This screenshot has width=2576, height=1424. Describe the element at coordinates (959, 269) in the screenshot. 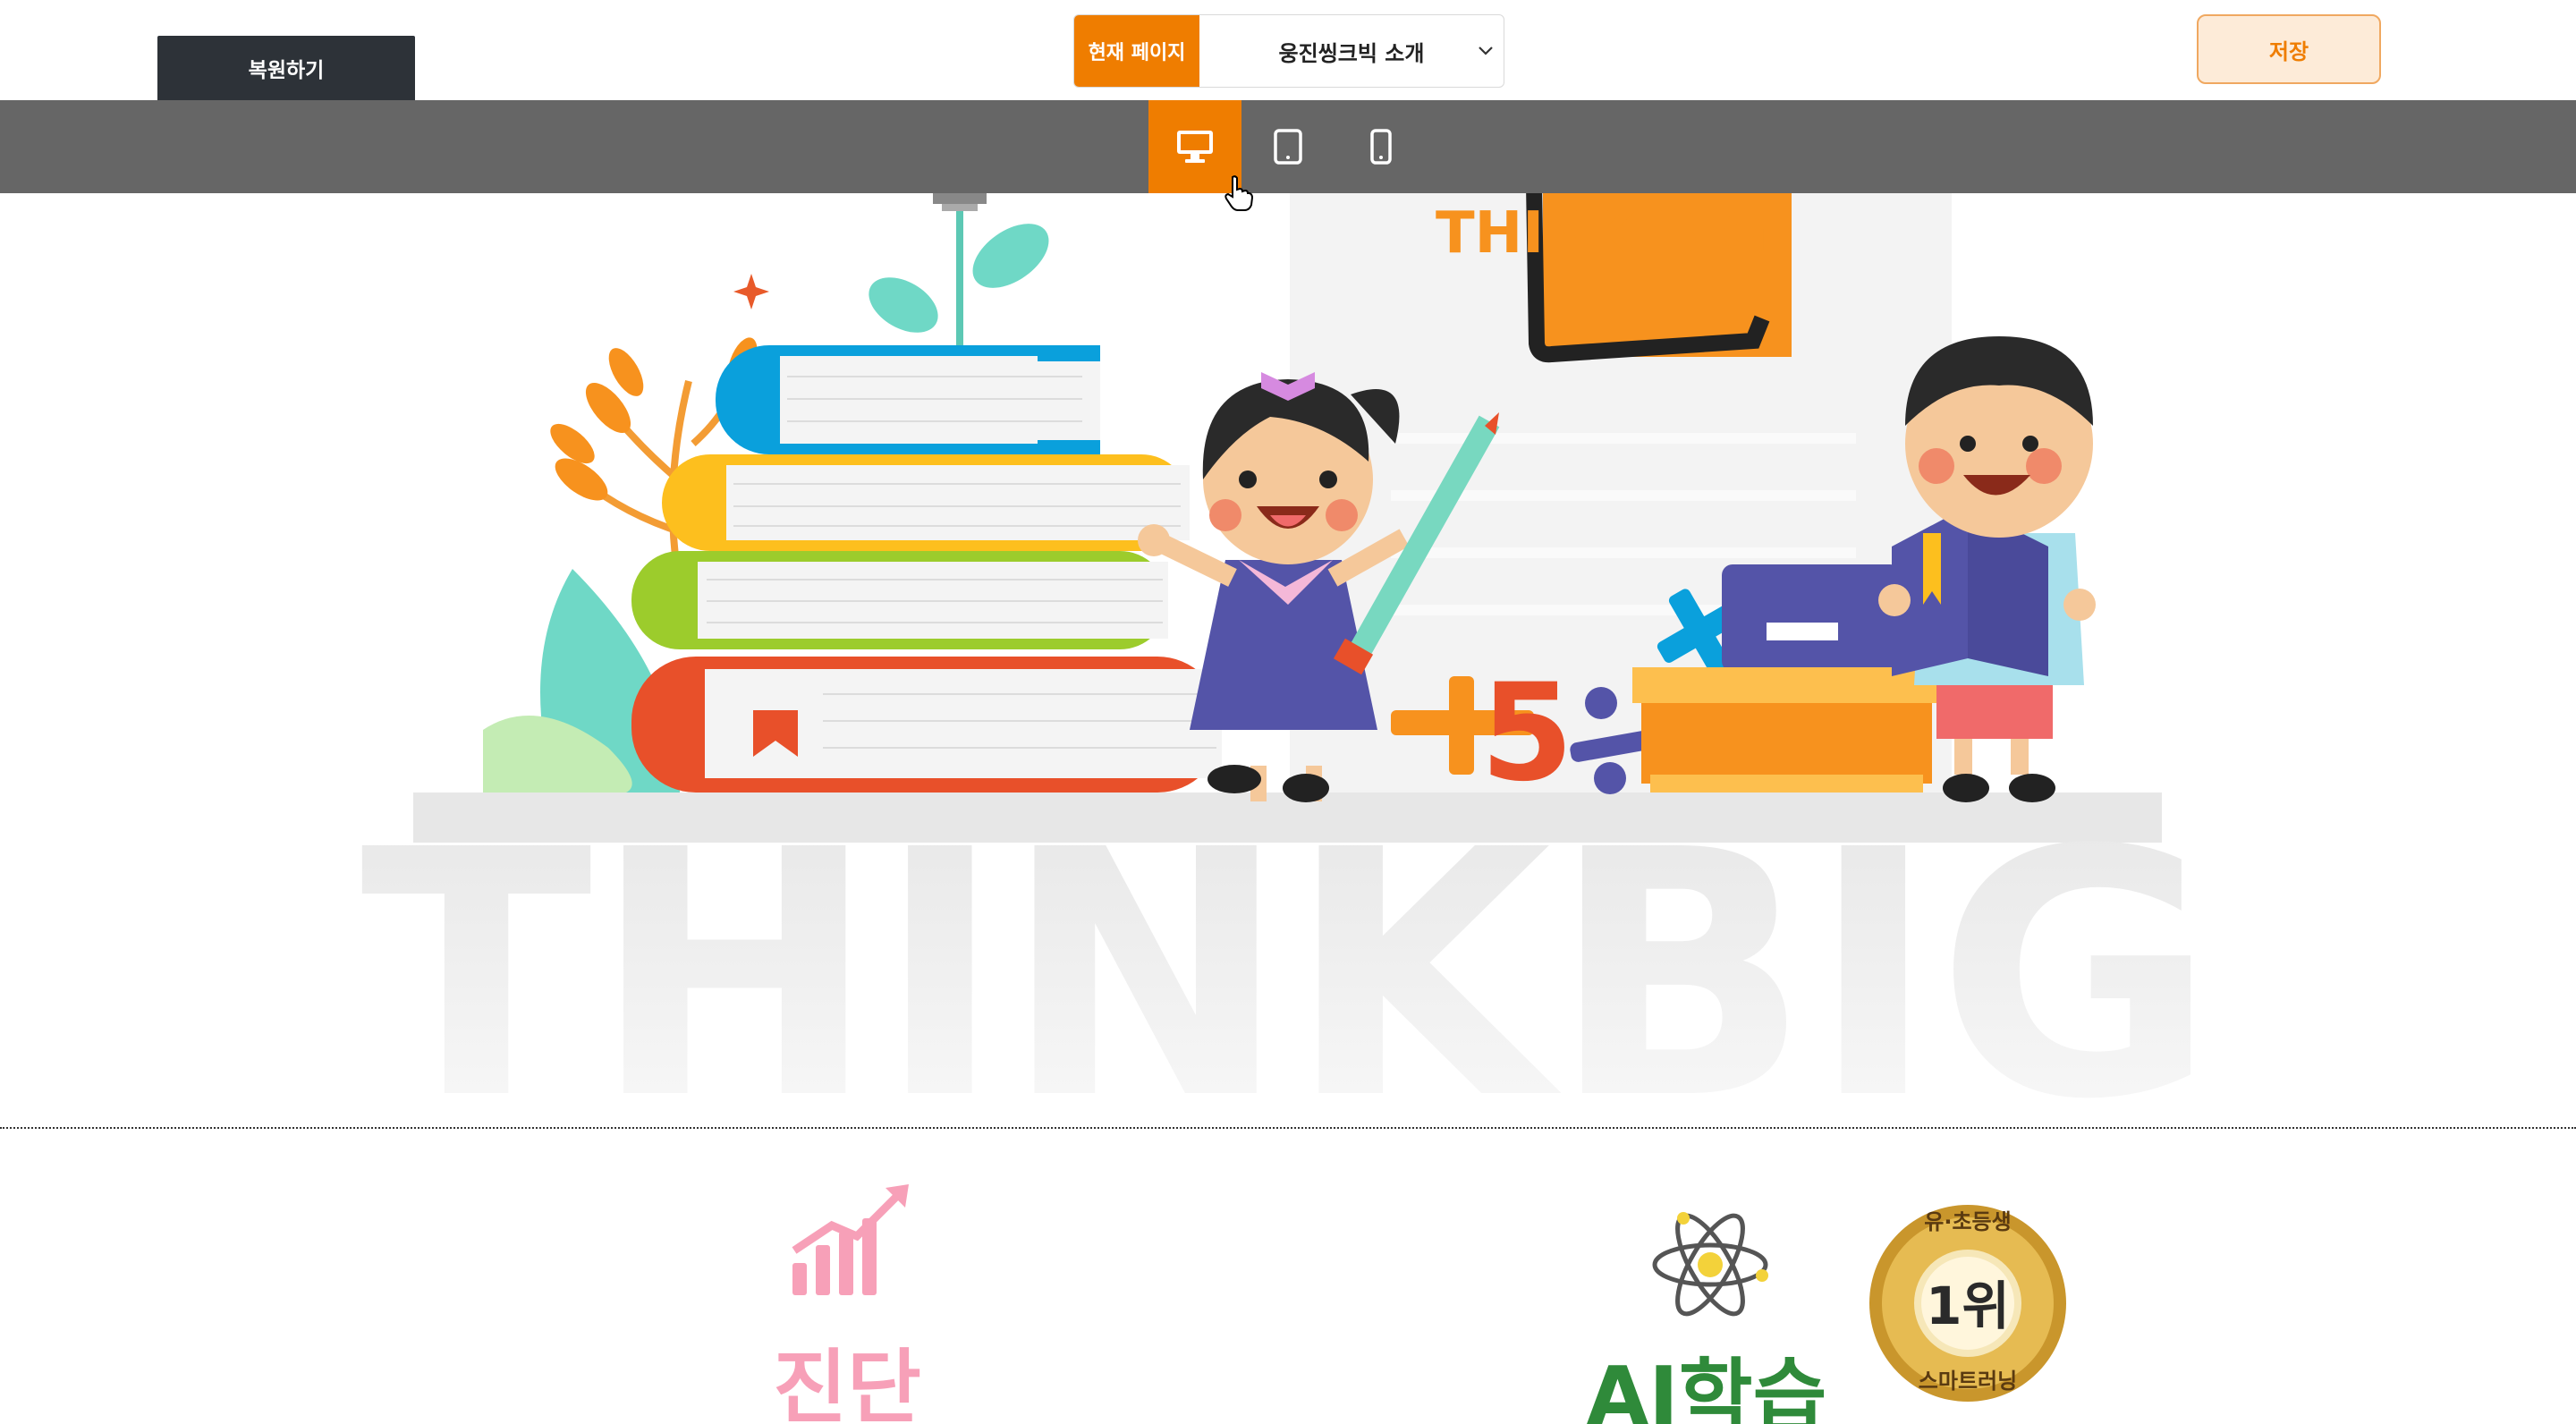

I see `sprout-illustration` at that location.